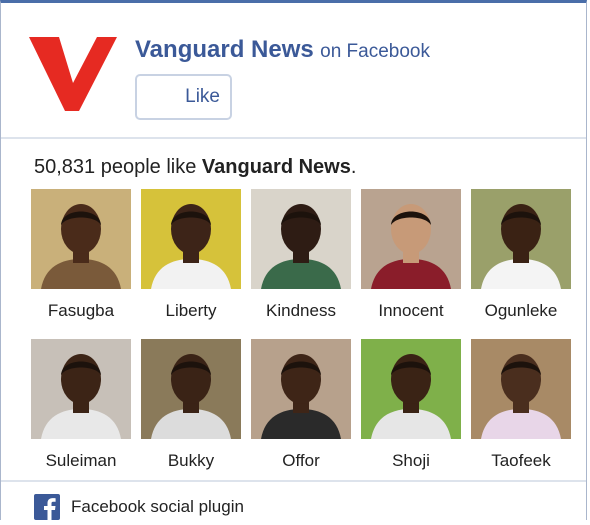  What do you see at coordinates (191, 311) in the screenshot?
I see `fan-name: Liberty` at bounding box center [191, 311].